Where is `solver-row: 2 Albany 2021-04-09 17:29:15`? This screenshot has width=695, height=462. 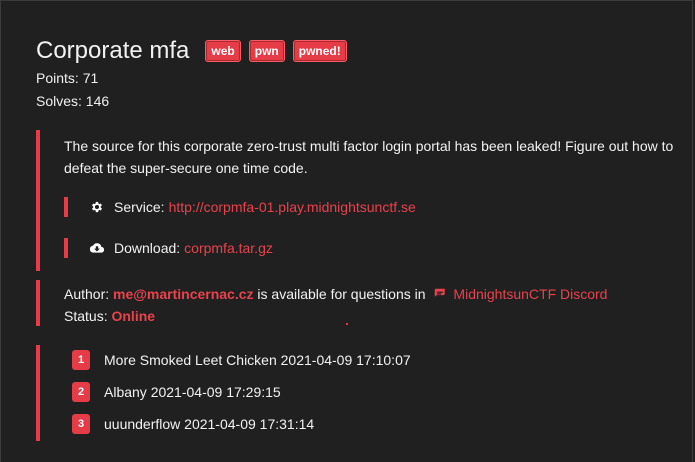
solver-row: 2 Albany 2021-04-09 17:29:15 is located at coordinates (176, 392).